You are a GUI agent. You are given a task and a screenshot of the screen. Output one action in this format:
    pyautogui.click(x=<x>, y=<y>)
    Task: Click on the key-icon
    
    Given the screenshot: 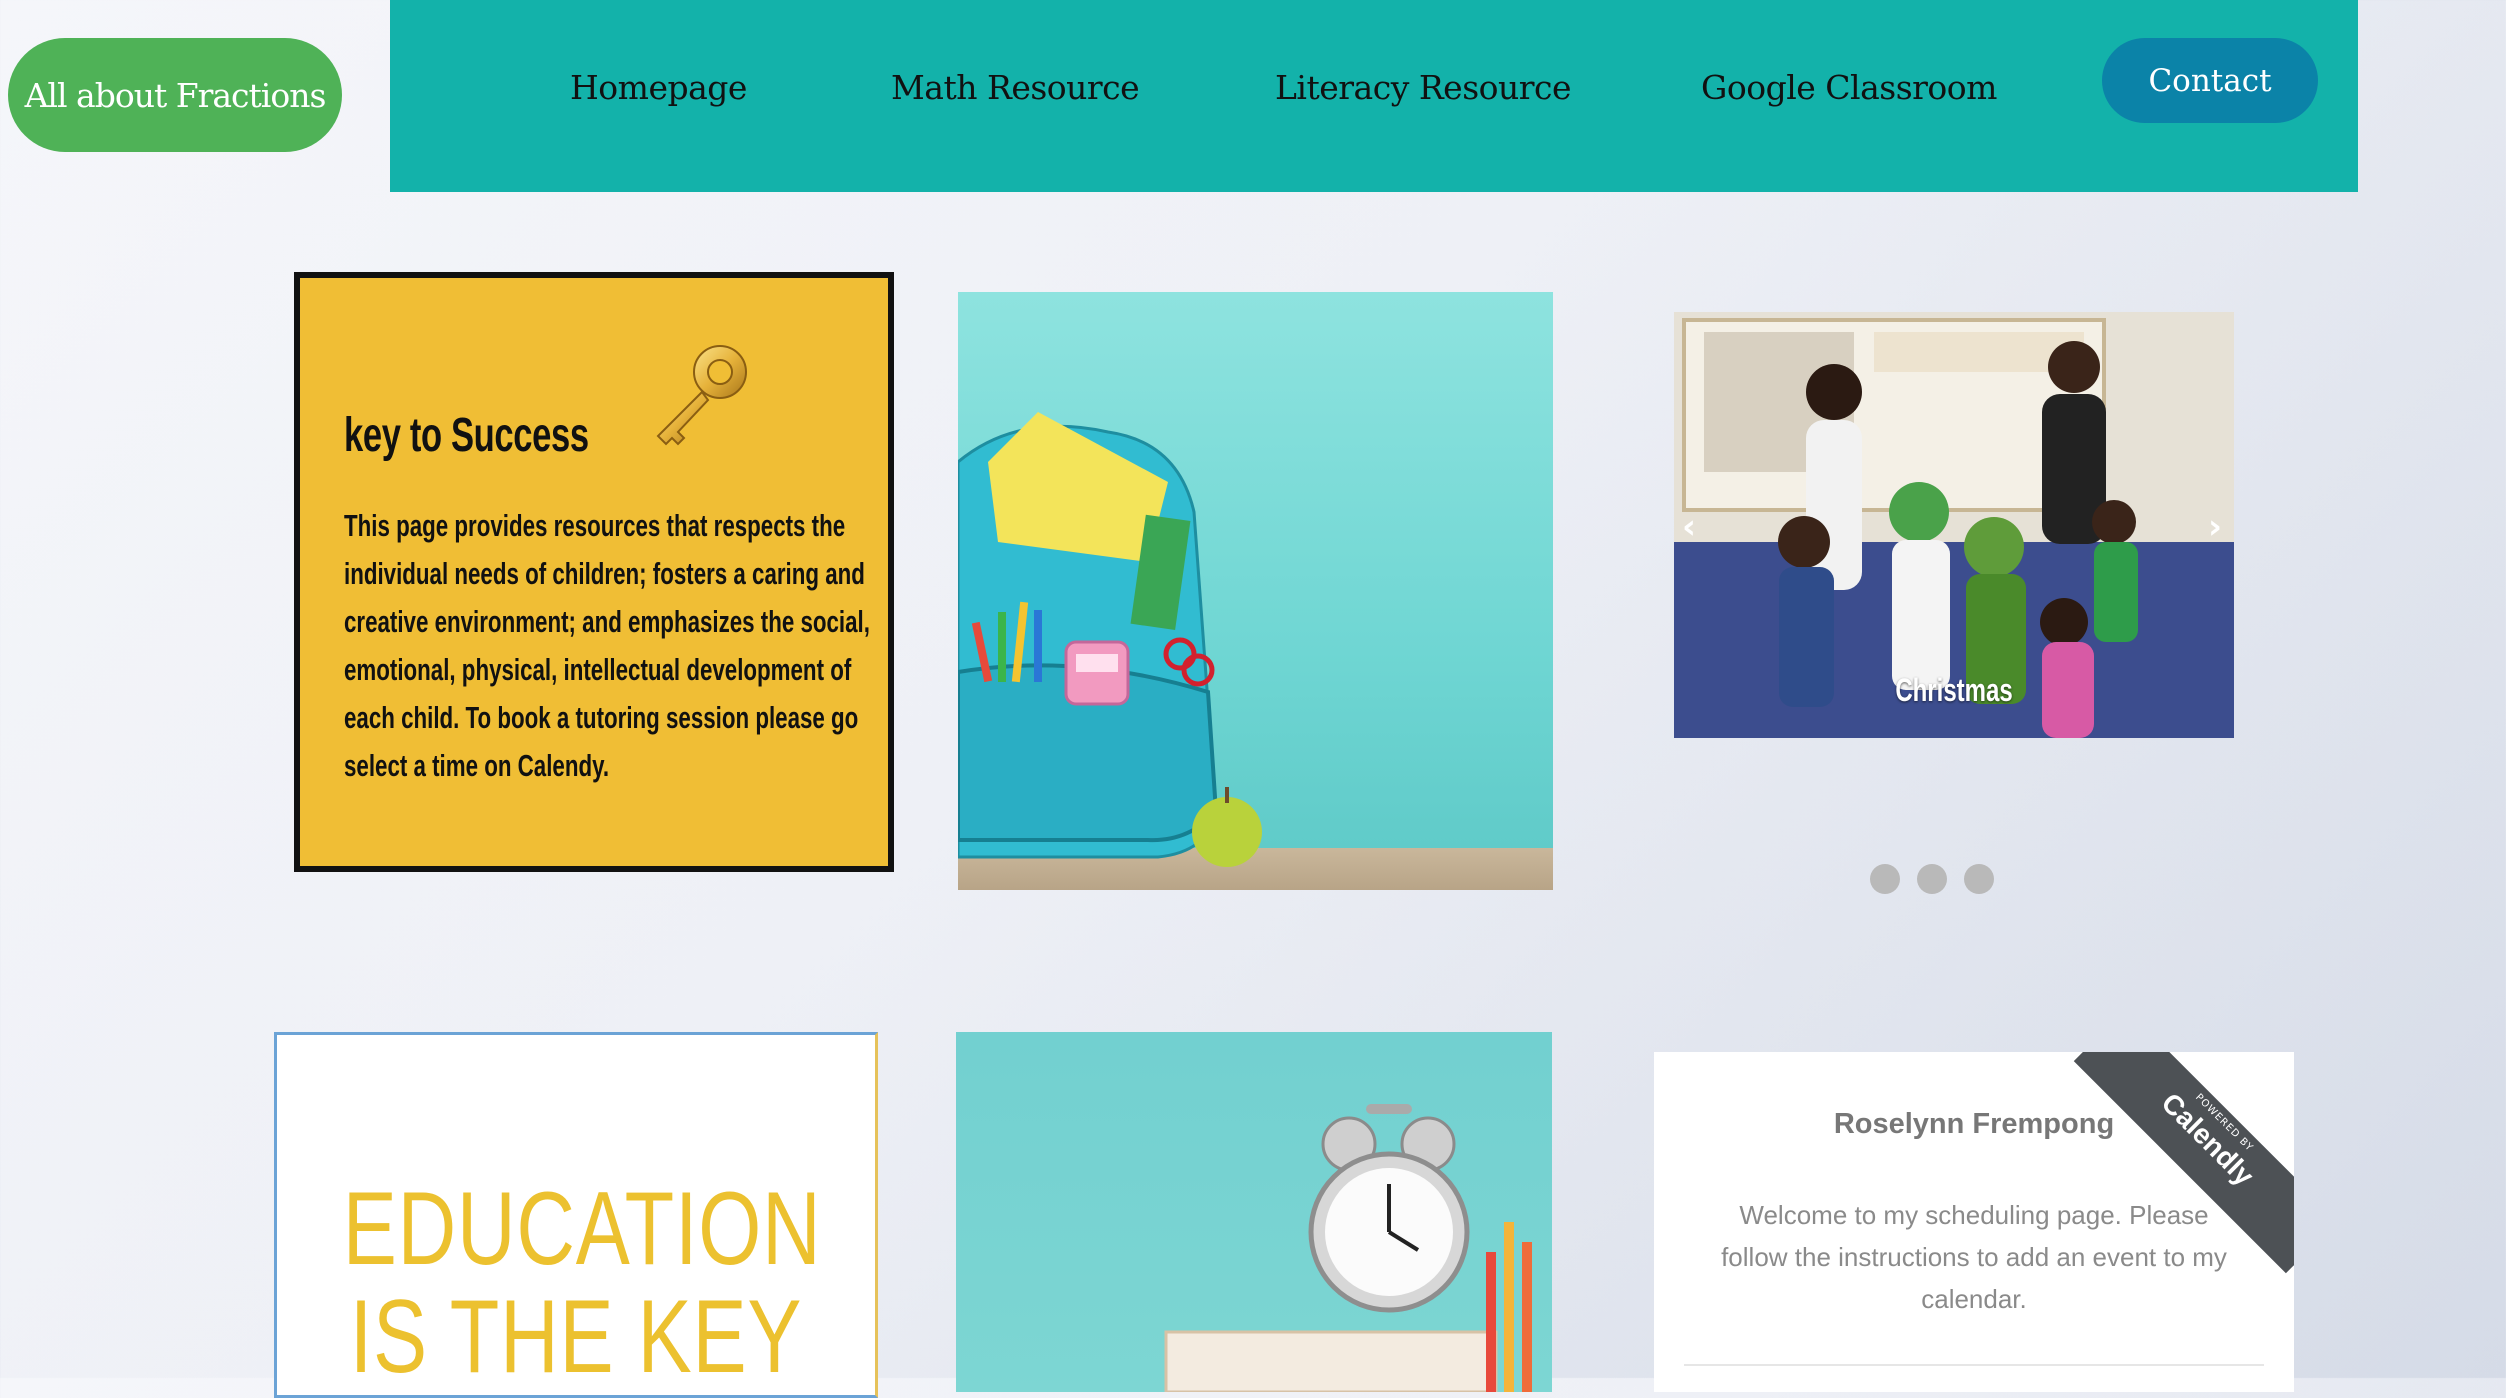 What is the action you would take?
    pyautogui.click(x=701, y=395)
    